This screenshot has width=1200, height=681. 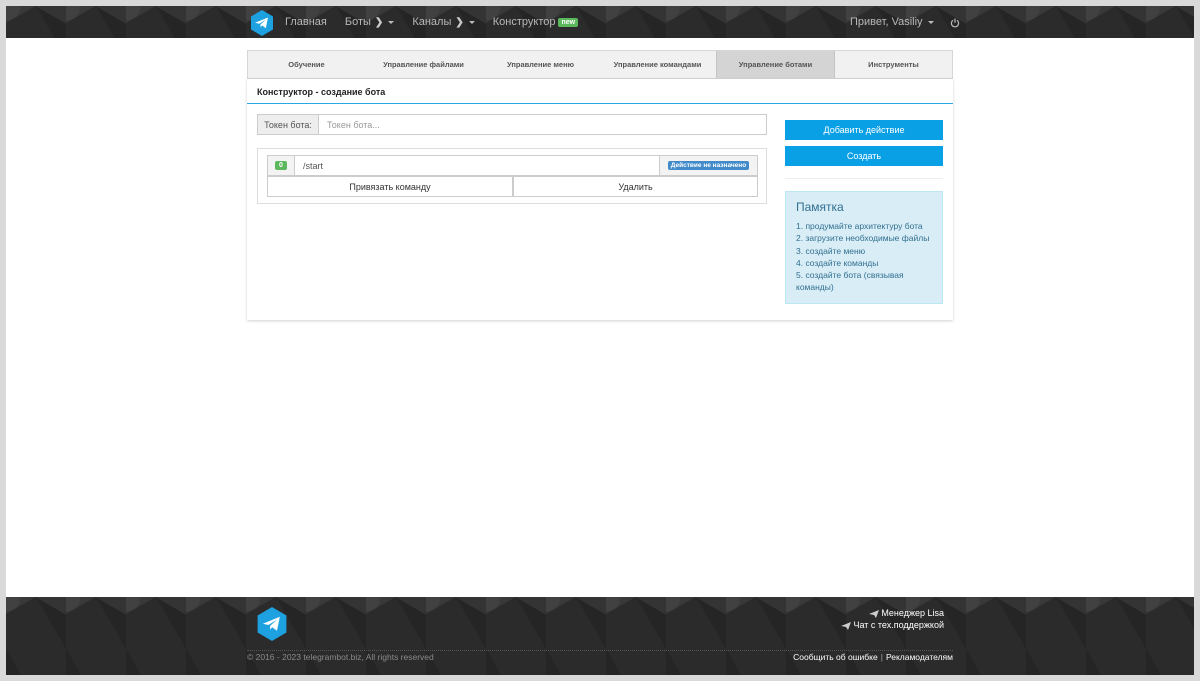 I want to click on power-icon, so click(x=955, y=22).